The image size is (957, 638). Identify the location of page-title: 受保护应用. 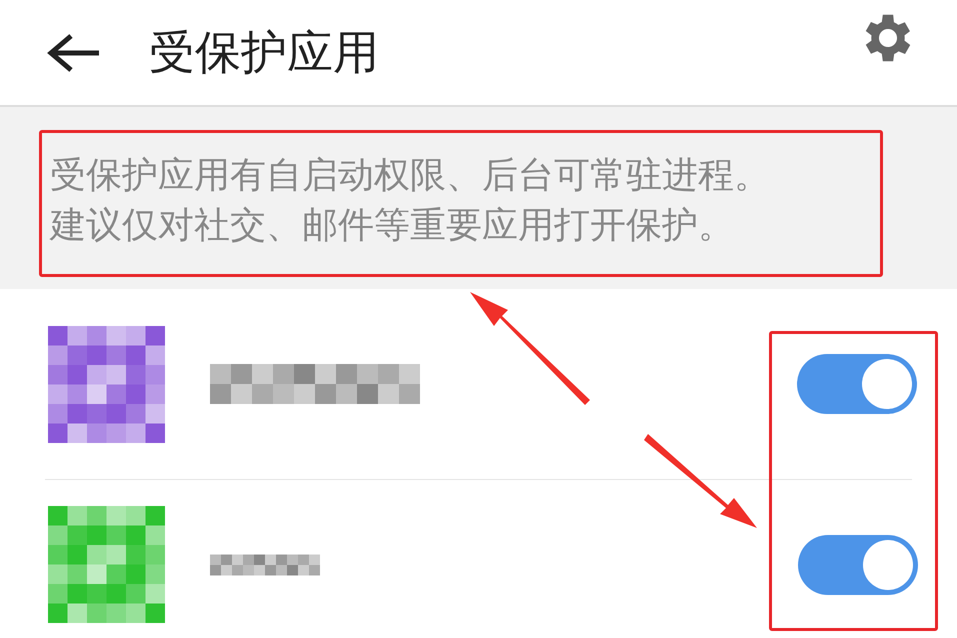
(264, 52).